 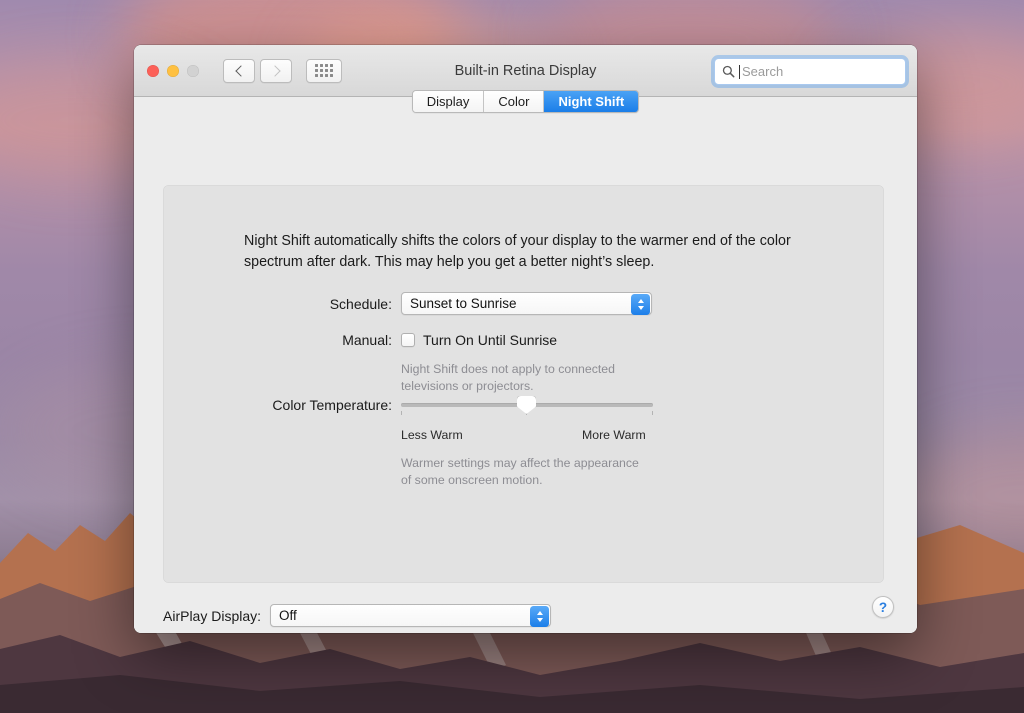 What do you see at coordinates (514, 101) in the screenshot?
I see `tab-color: Color` at bounding box center [514, 101].